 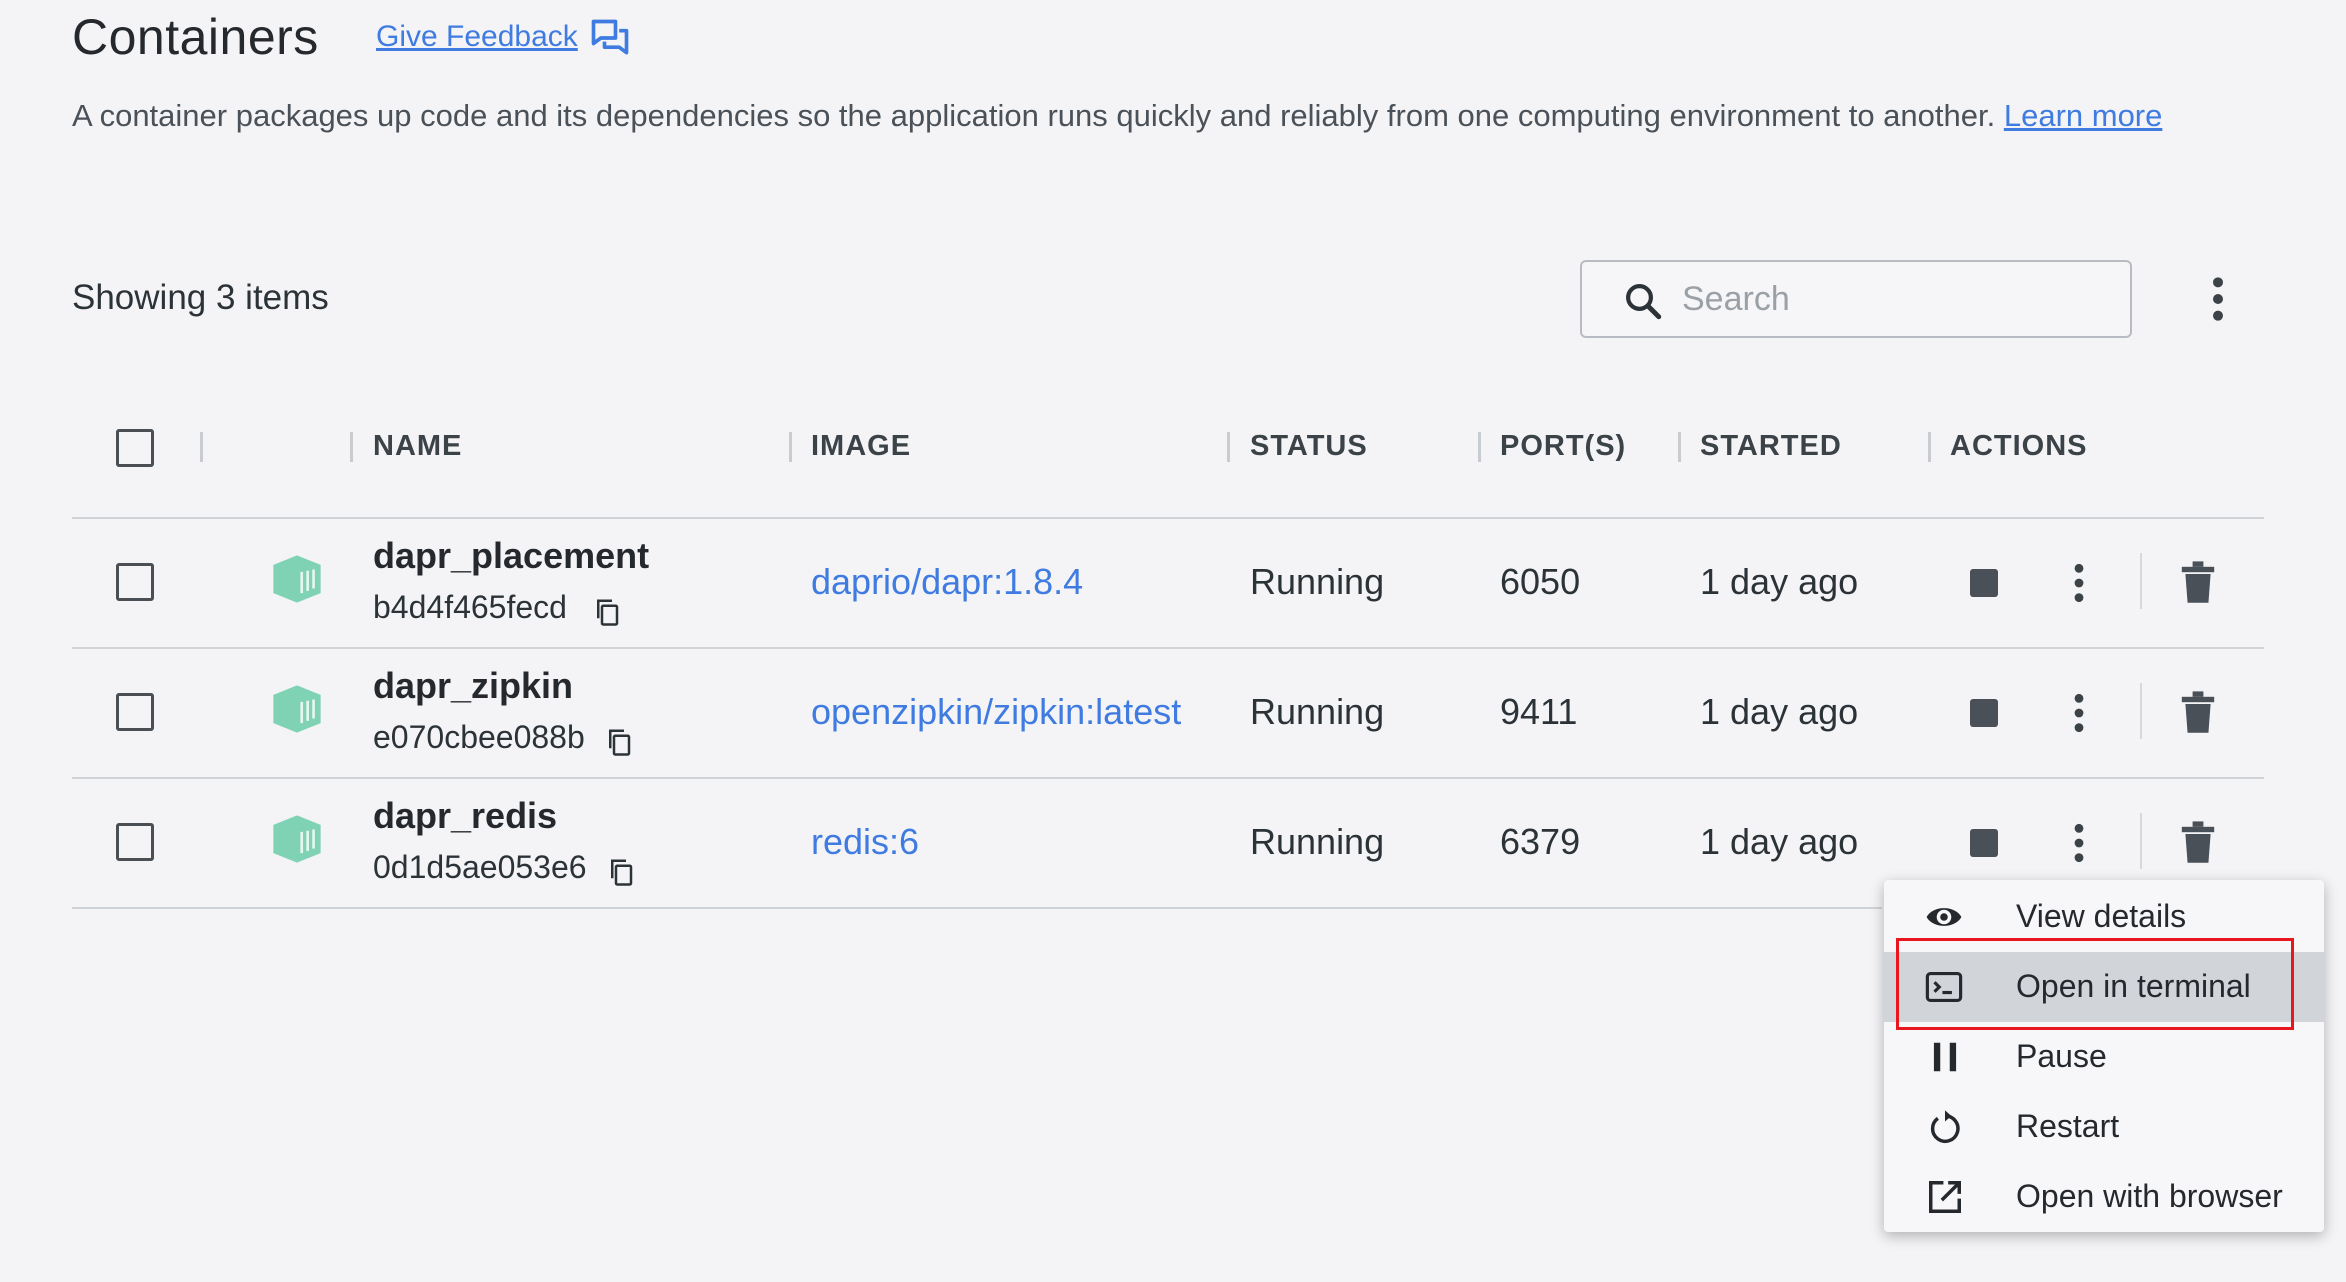 What do you see at coordinates (195, 37) in the screenshot?
I see `page-title: Containers` at bounding box center [195, 37].